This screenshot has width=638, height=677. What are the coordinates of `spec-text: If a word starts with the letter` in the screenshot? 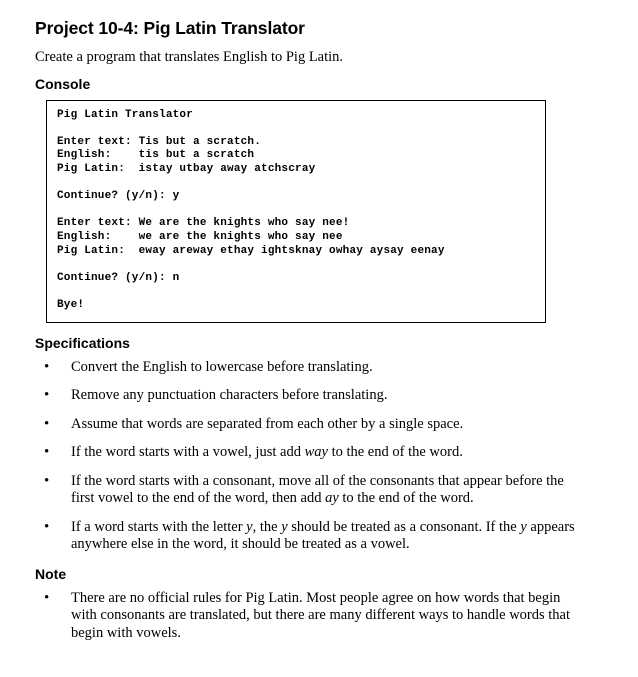 It's located at (159, 526).